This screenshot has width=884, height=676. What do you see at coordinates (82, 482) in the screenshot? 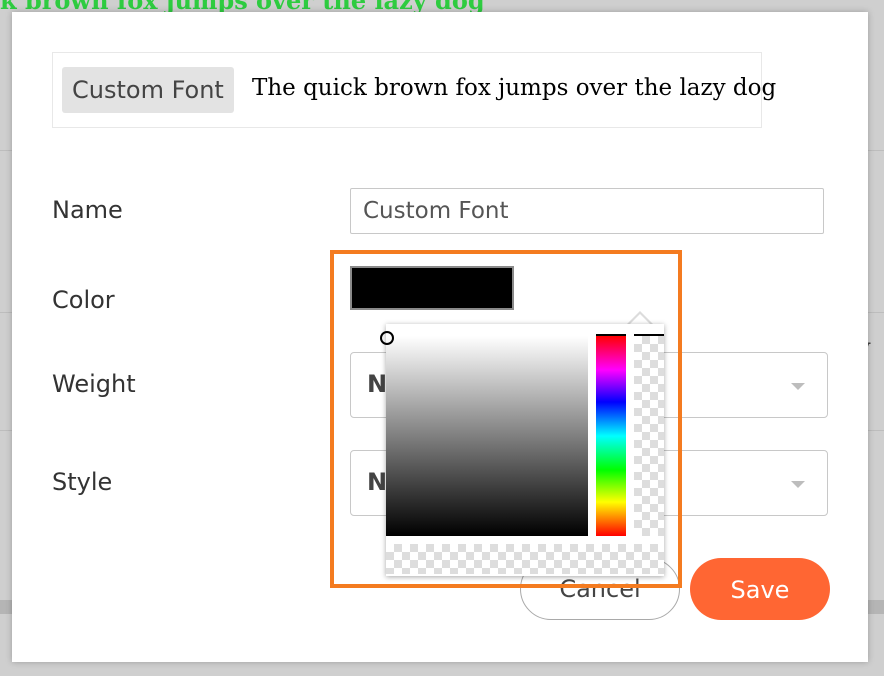
I see `style-label: Style` at bounding box center [82, 482].